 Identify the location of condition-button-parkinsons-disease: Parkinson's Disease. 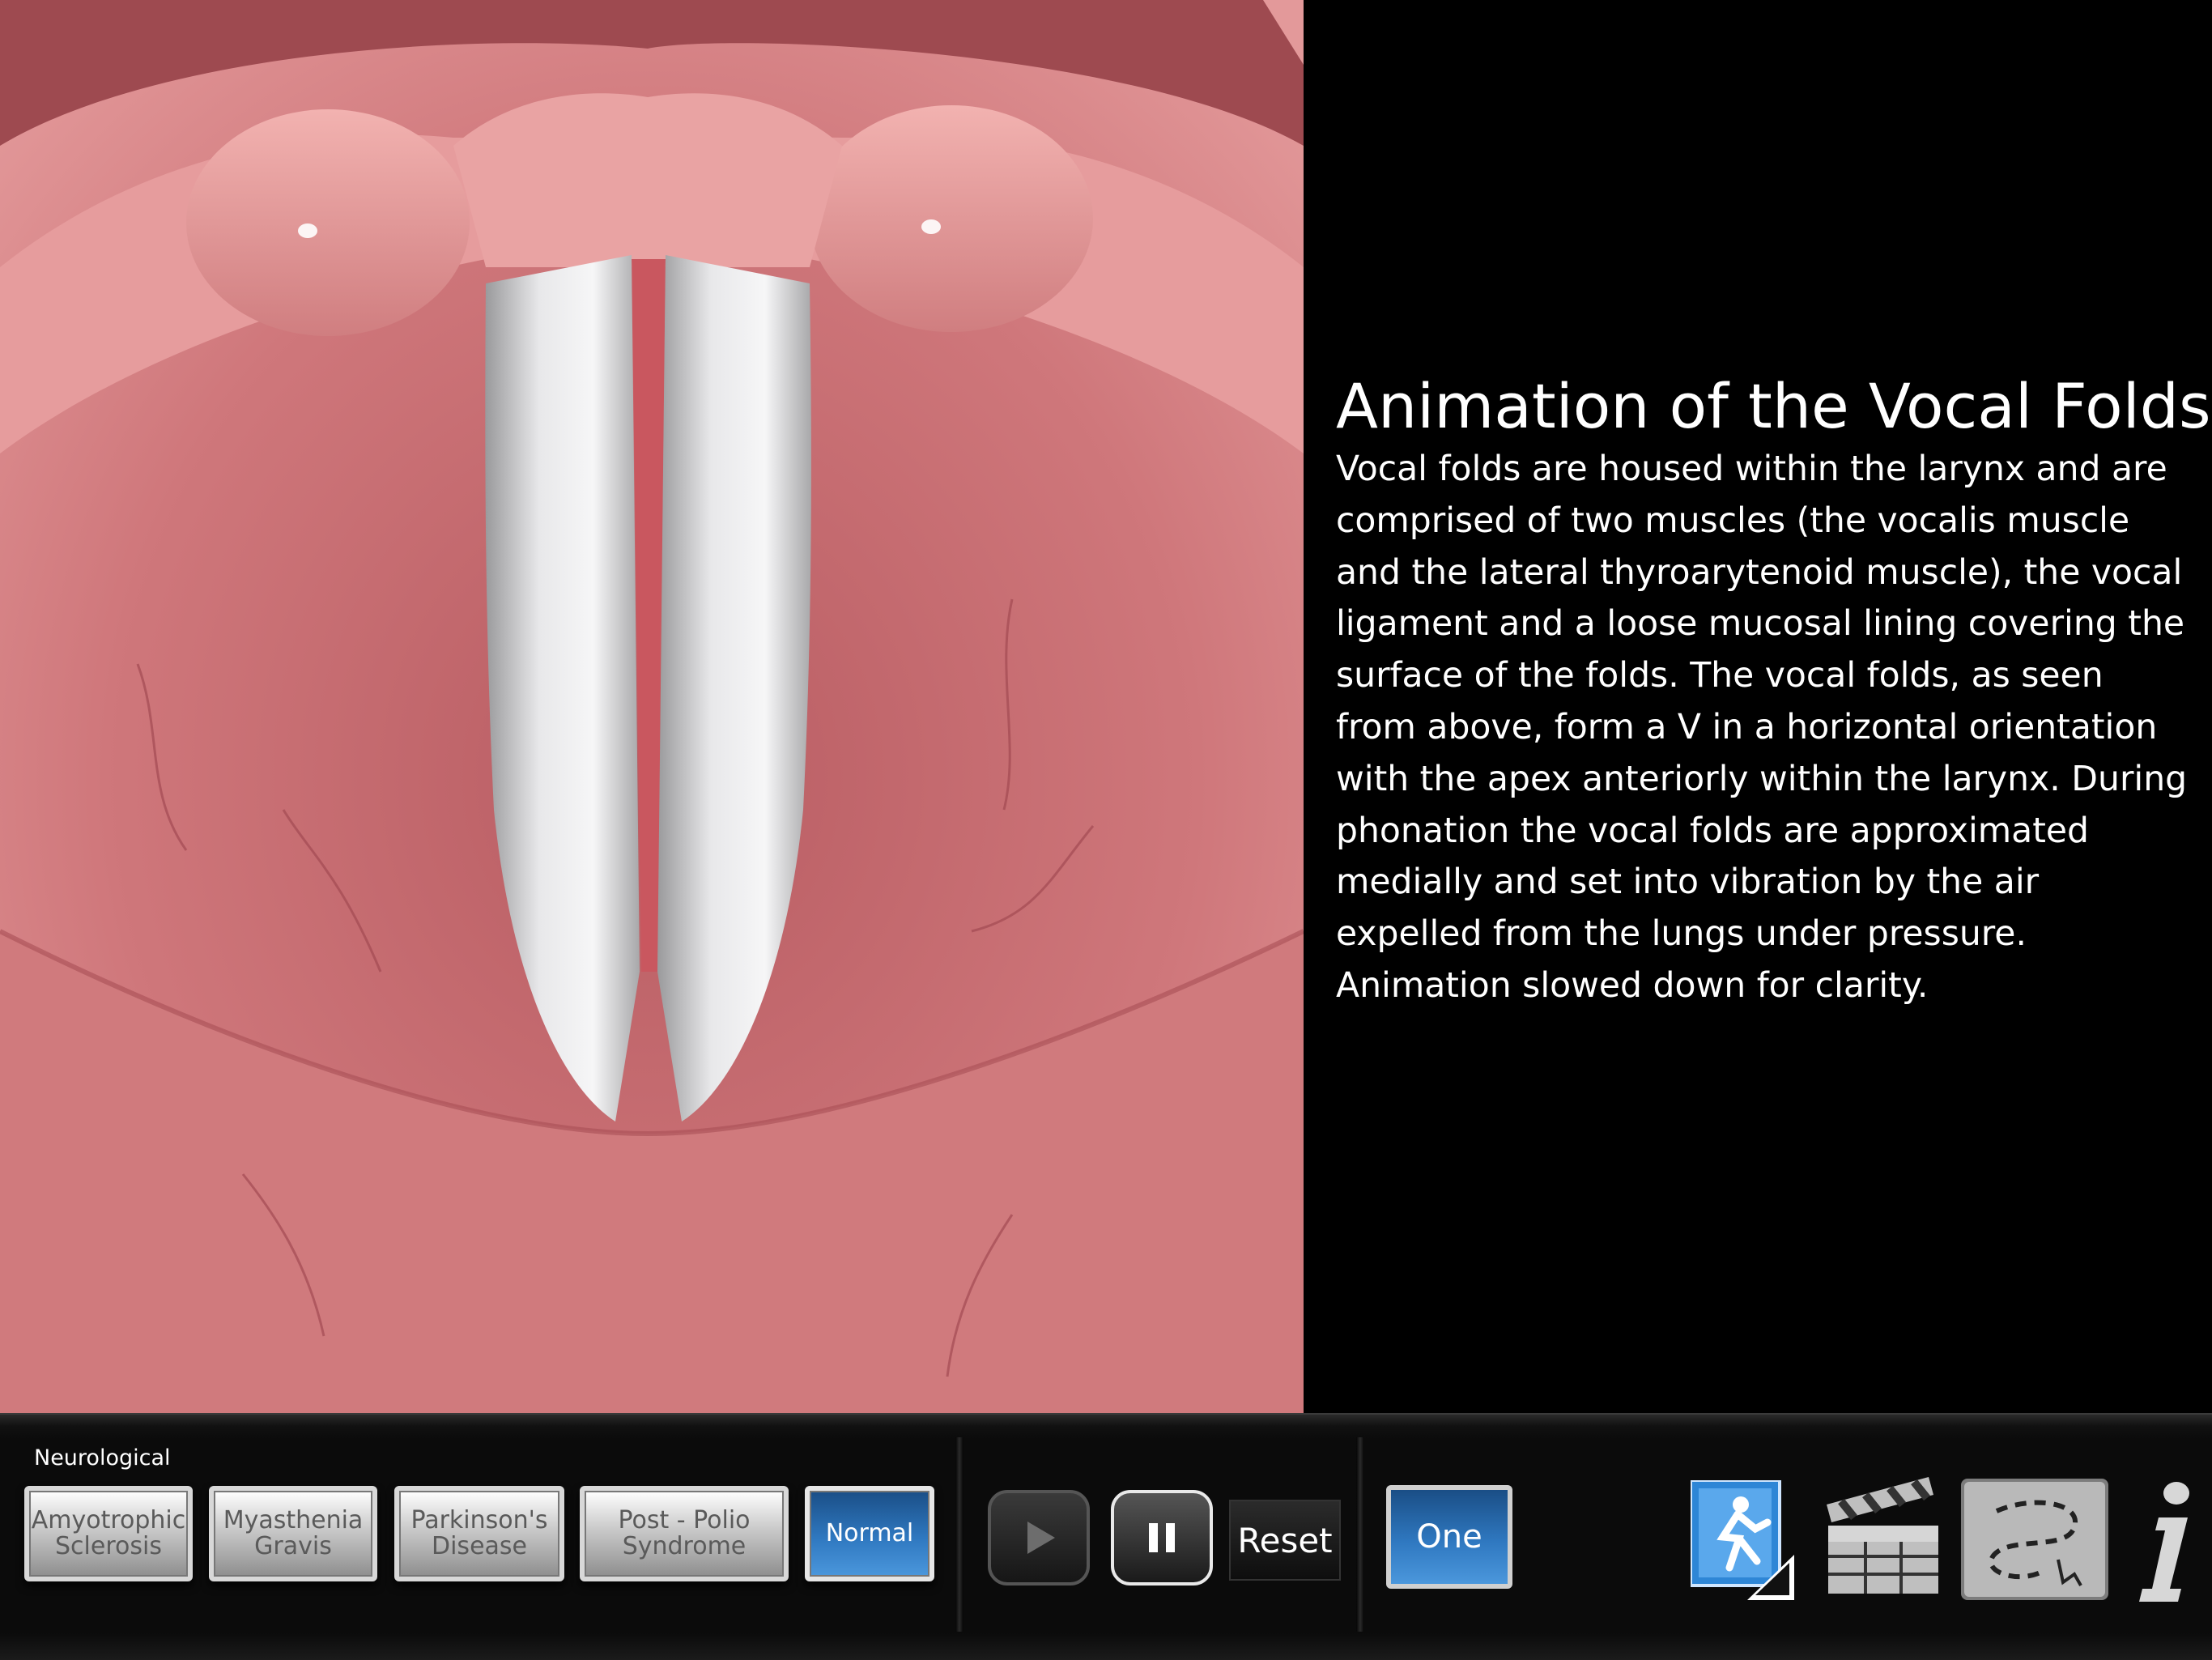
(479, 1533).